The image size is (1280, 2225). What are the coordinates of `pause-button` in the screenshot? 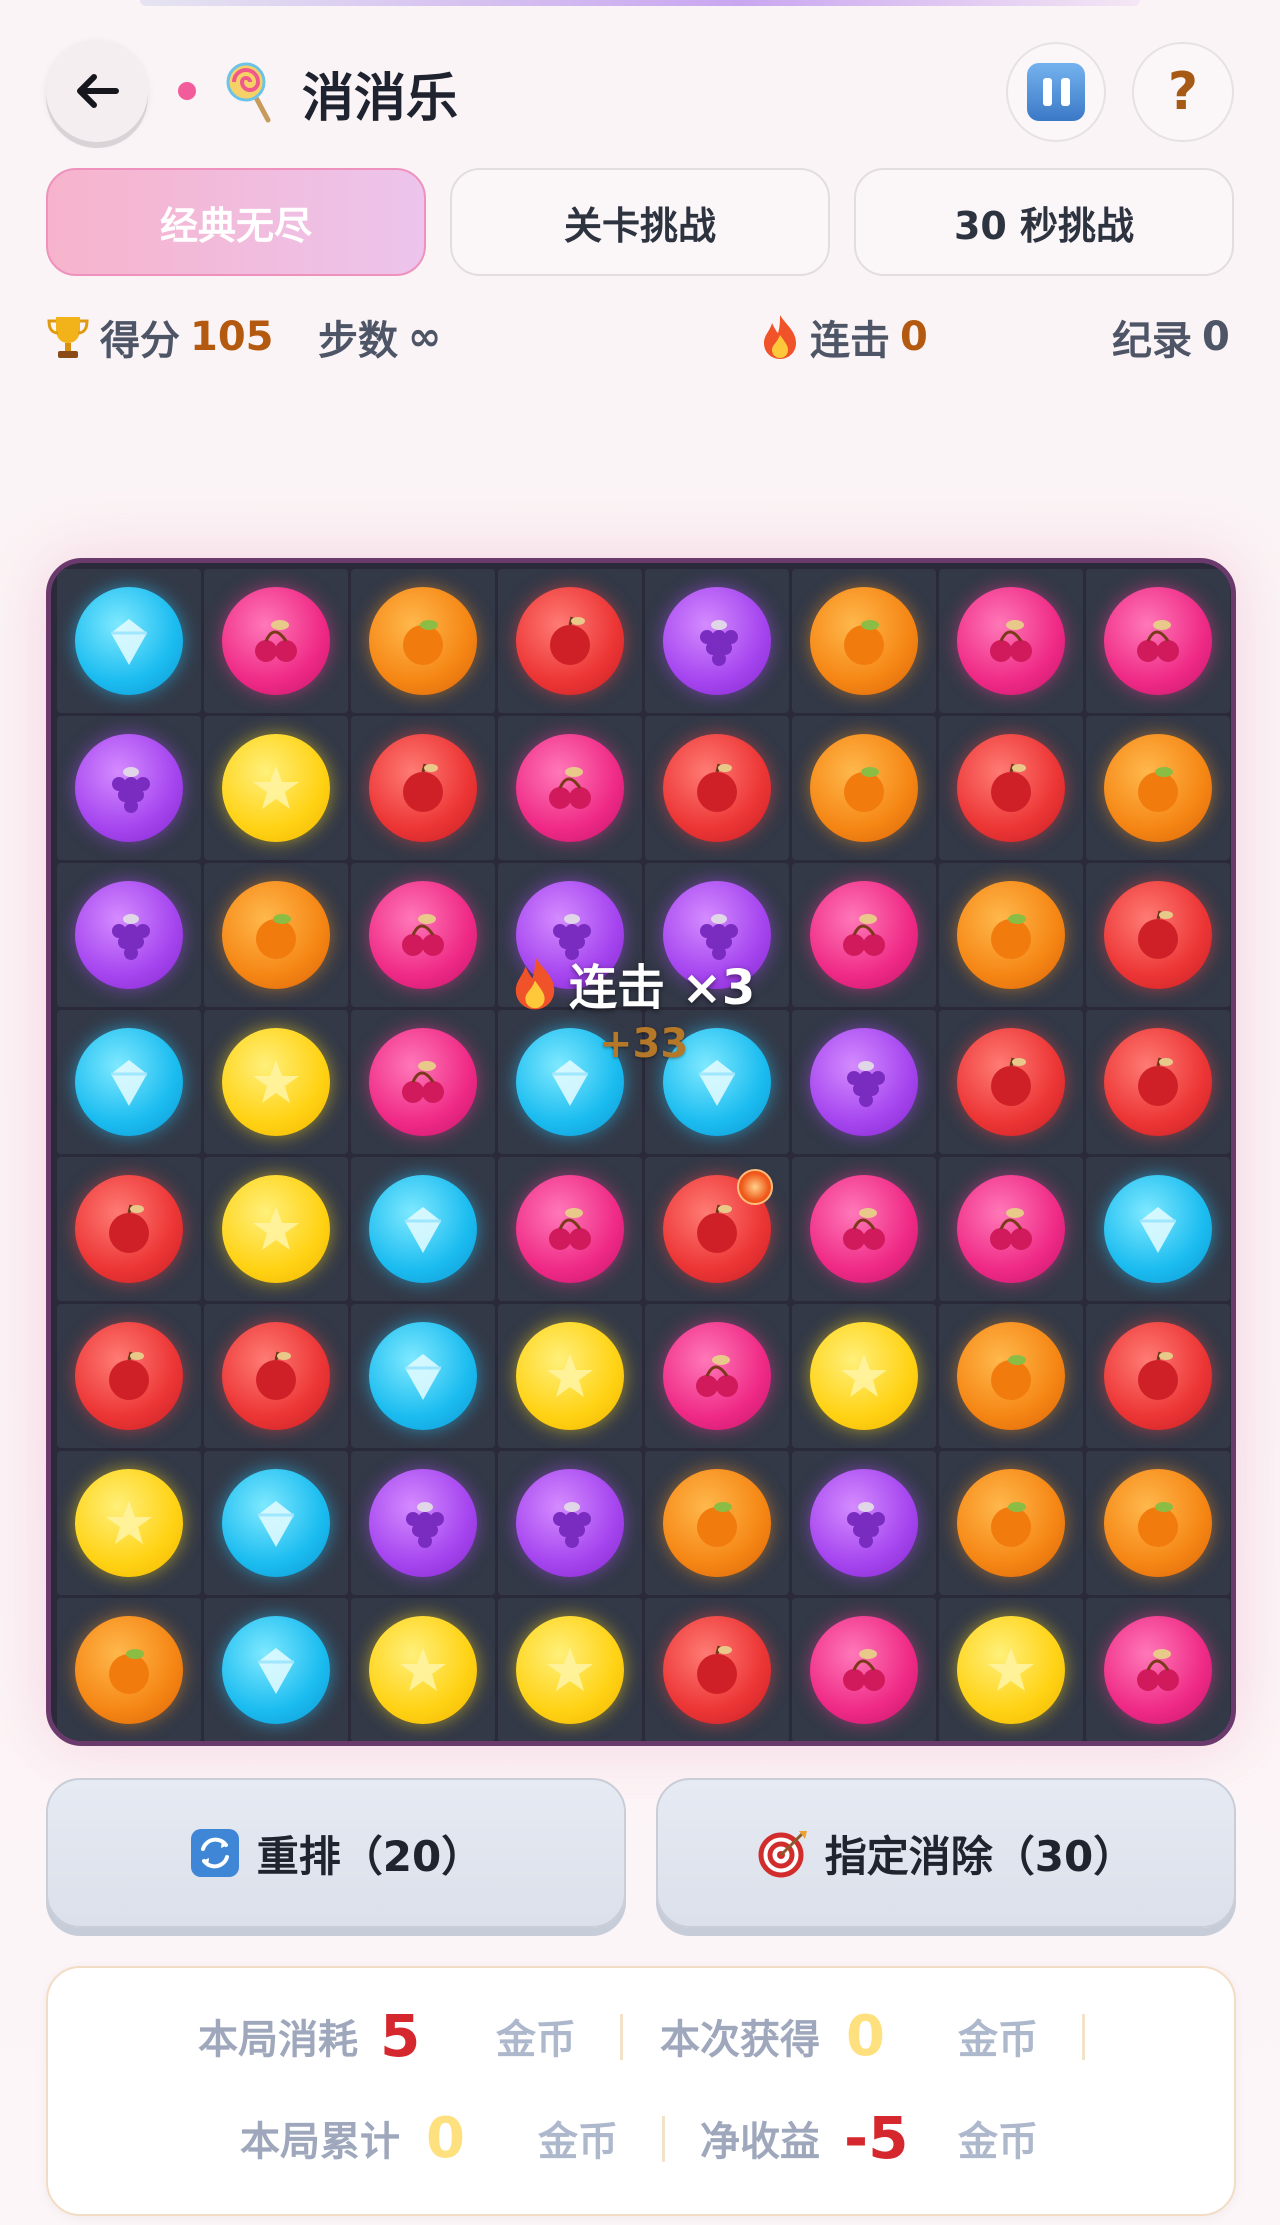 It's located at (1056, 92).